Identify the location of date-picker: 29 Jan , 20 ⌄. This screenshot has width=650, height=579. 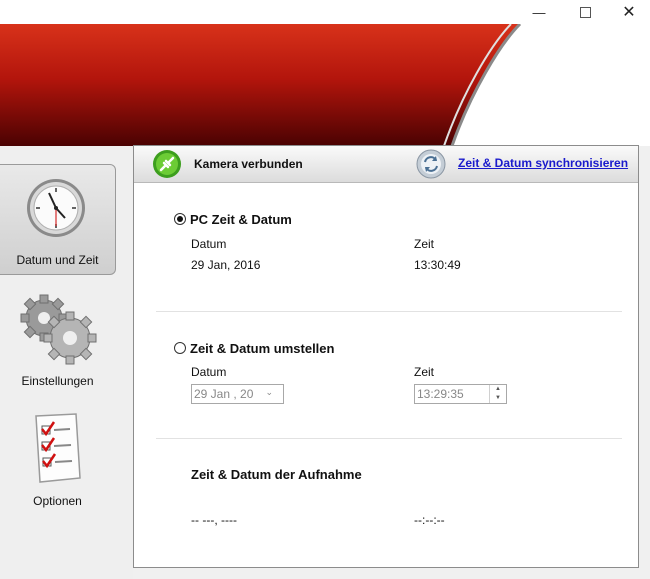
(237, 394).